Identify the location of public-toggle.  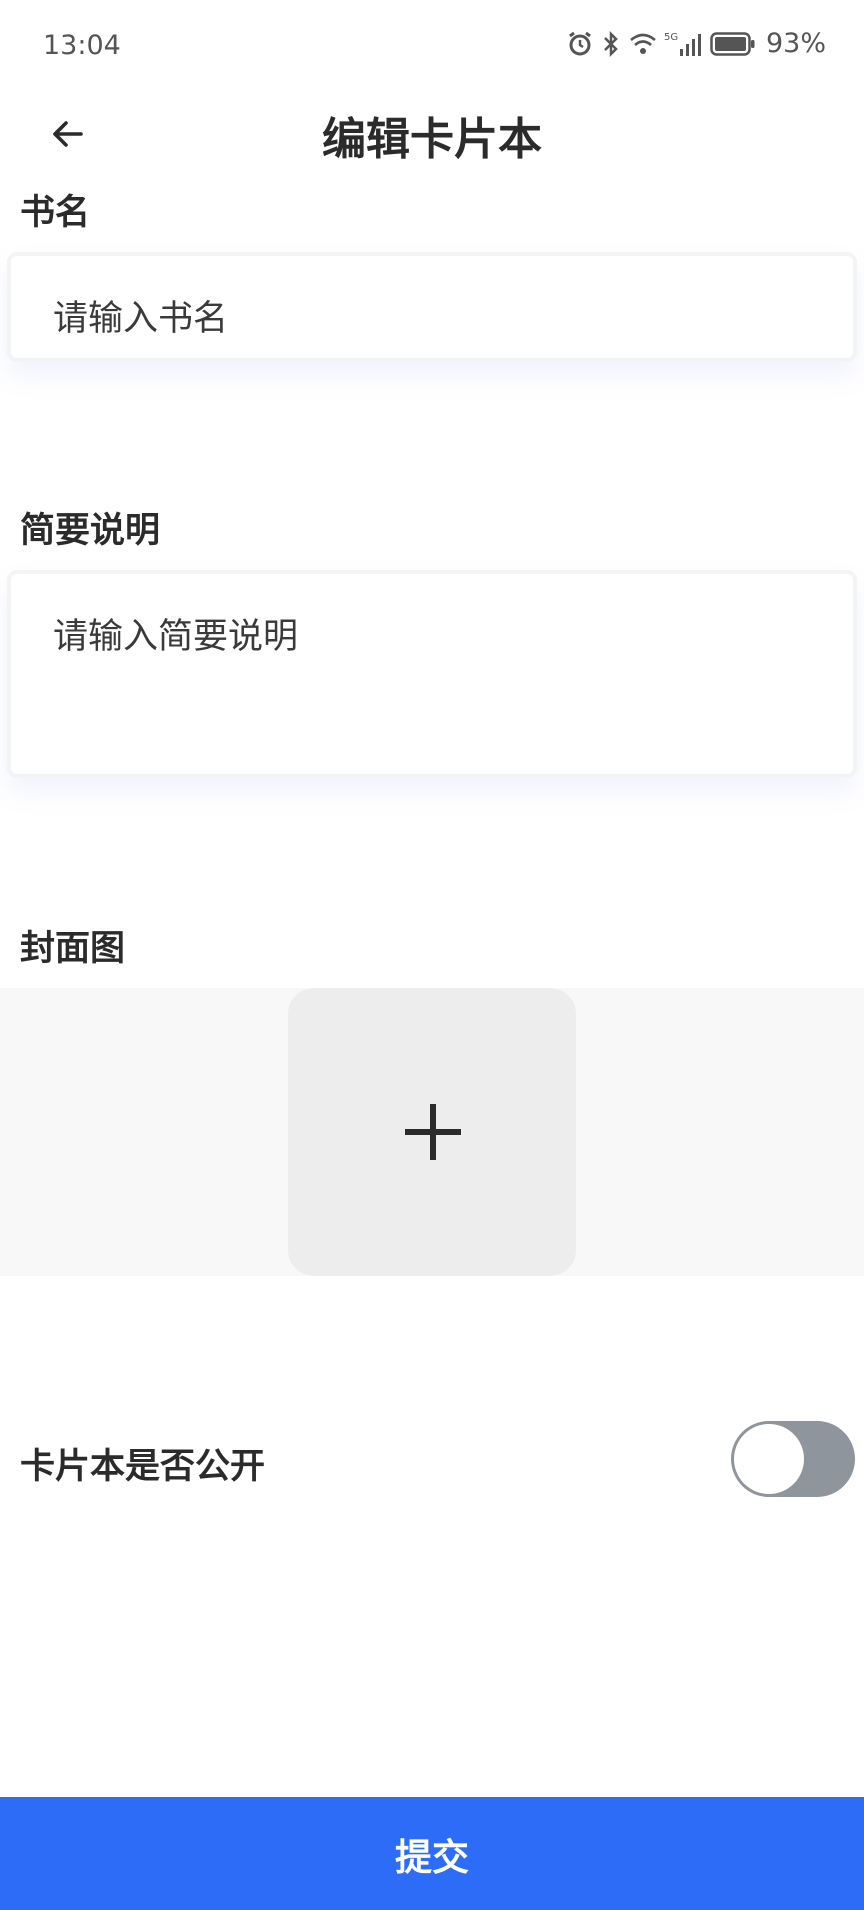
(793, 1459).